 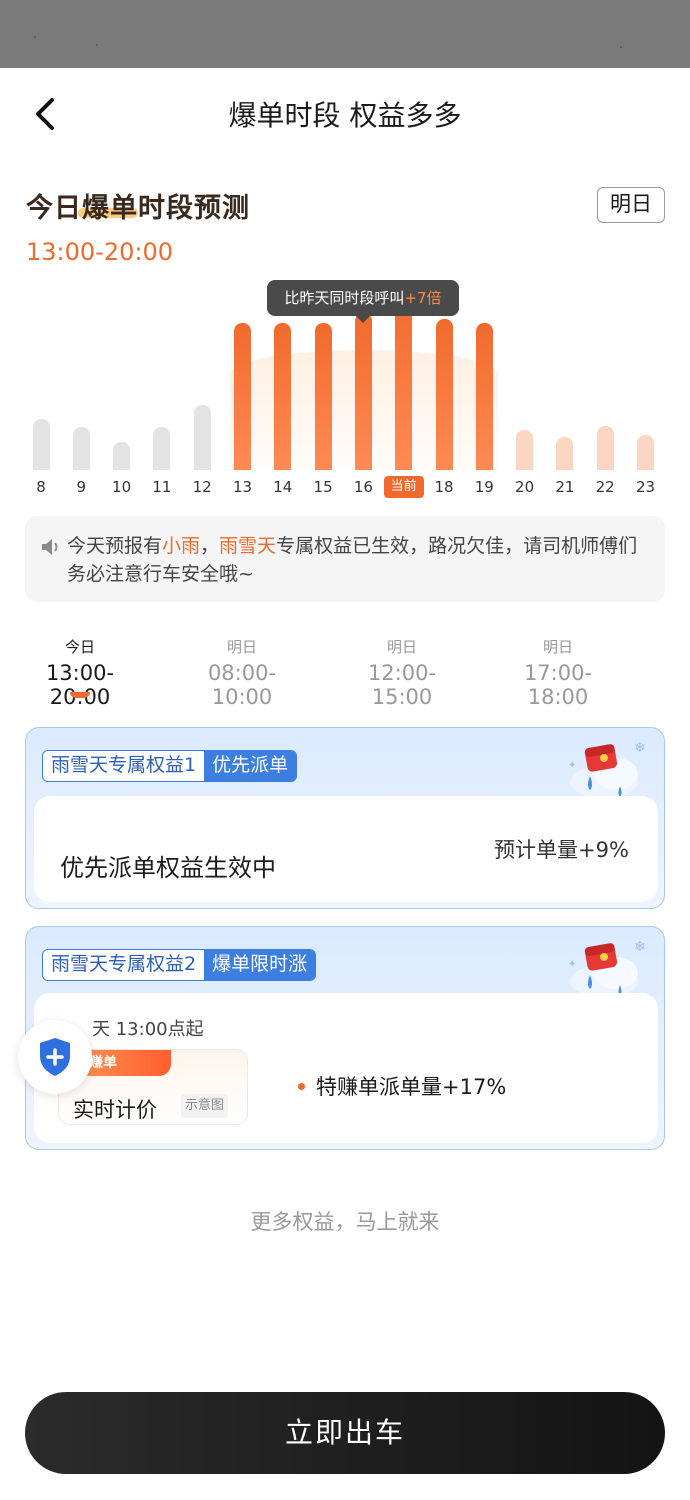 What do you see at coordinates (645, 487) in the screenshot?
I see `chart-x-label: 23` at bounding box center [645, 487].